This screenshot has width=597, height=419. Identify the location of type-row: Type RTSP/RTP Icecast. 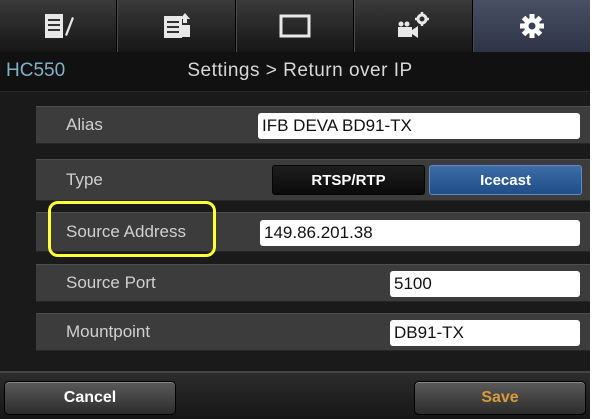
(313, 180).